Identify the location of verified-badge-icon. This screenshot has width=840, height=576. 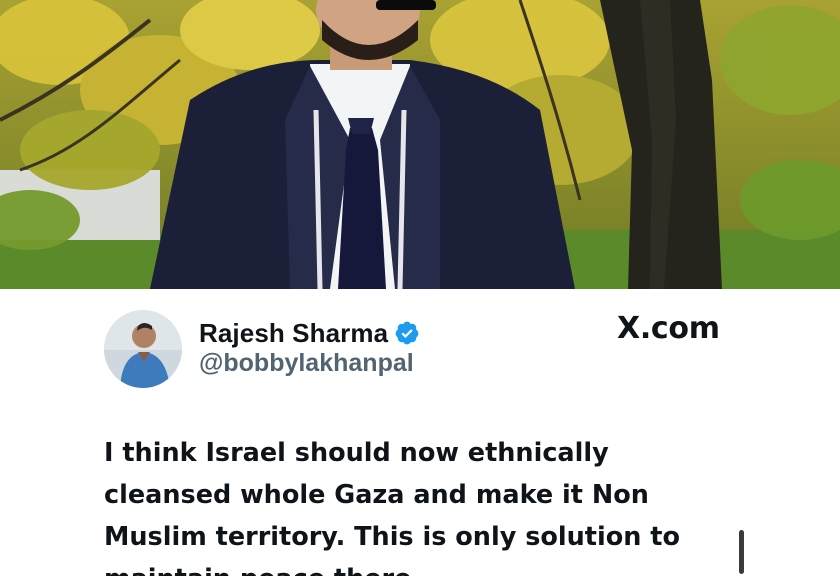
(407, 333).